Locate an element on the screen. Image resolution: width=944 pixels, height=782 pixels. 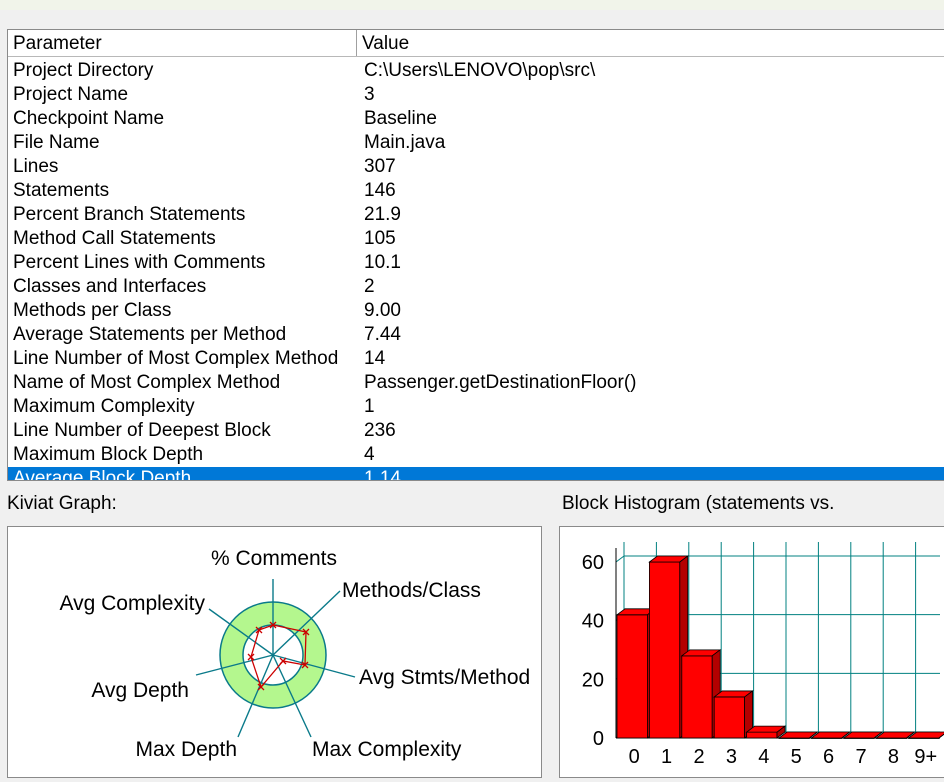
histogram-y-tick-label: 20 is located at coordinates (593, 680).